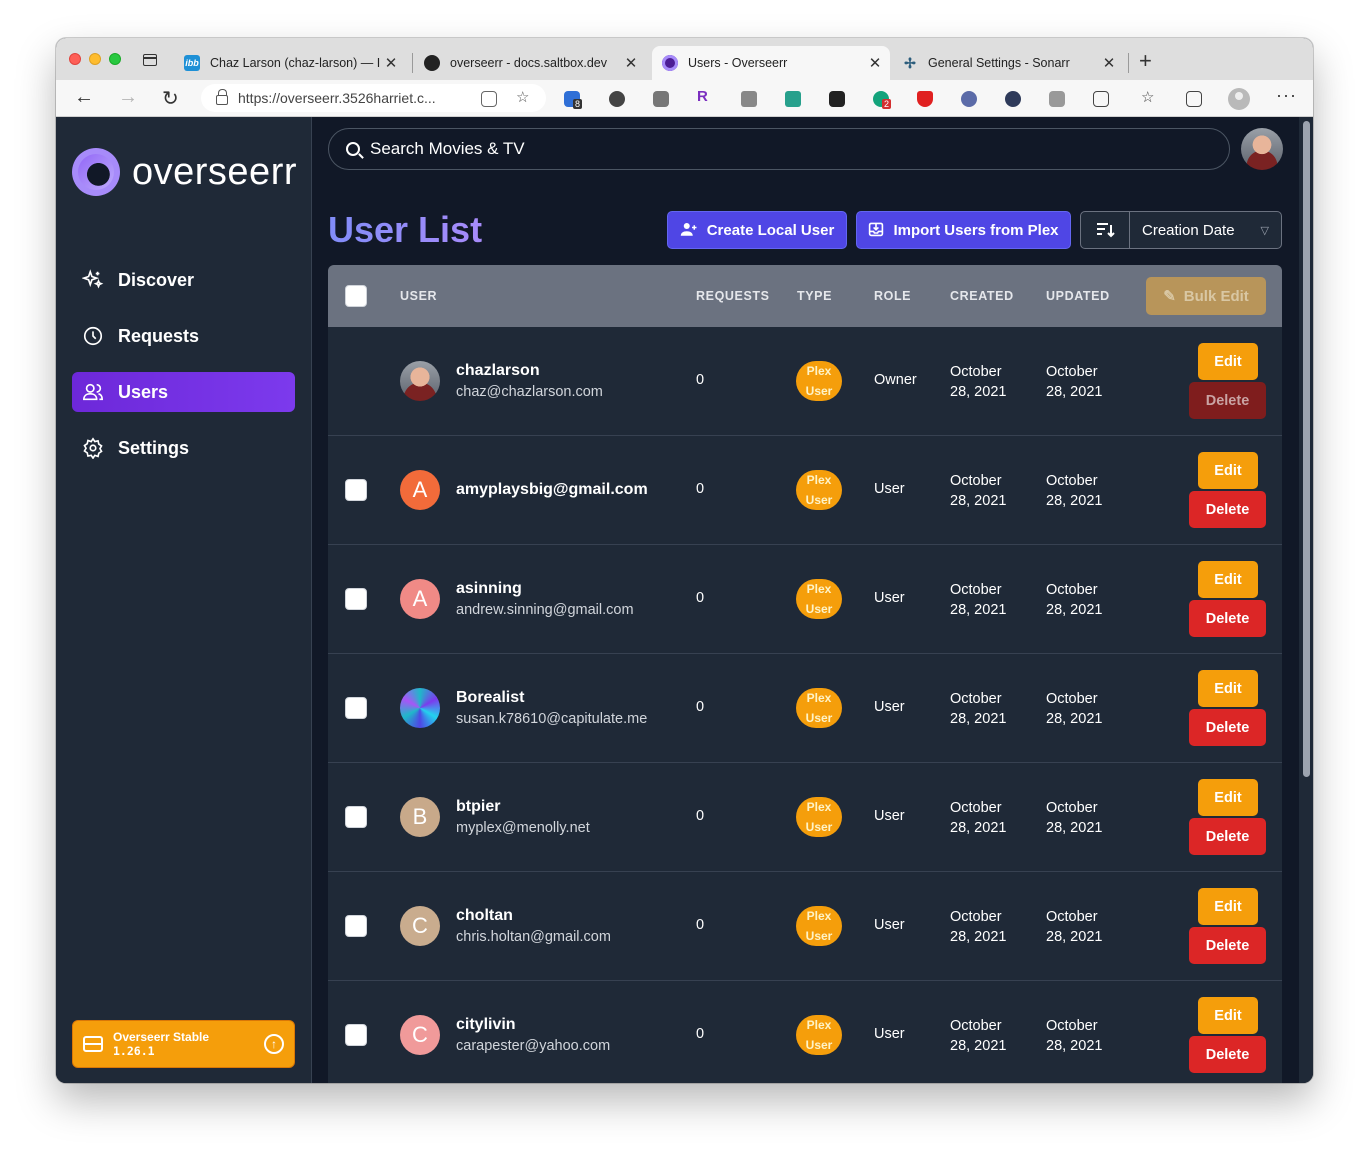 This screenshot has height=1158, width=1369. I want to click on column-header-type: TYPE, so click(814, 296).